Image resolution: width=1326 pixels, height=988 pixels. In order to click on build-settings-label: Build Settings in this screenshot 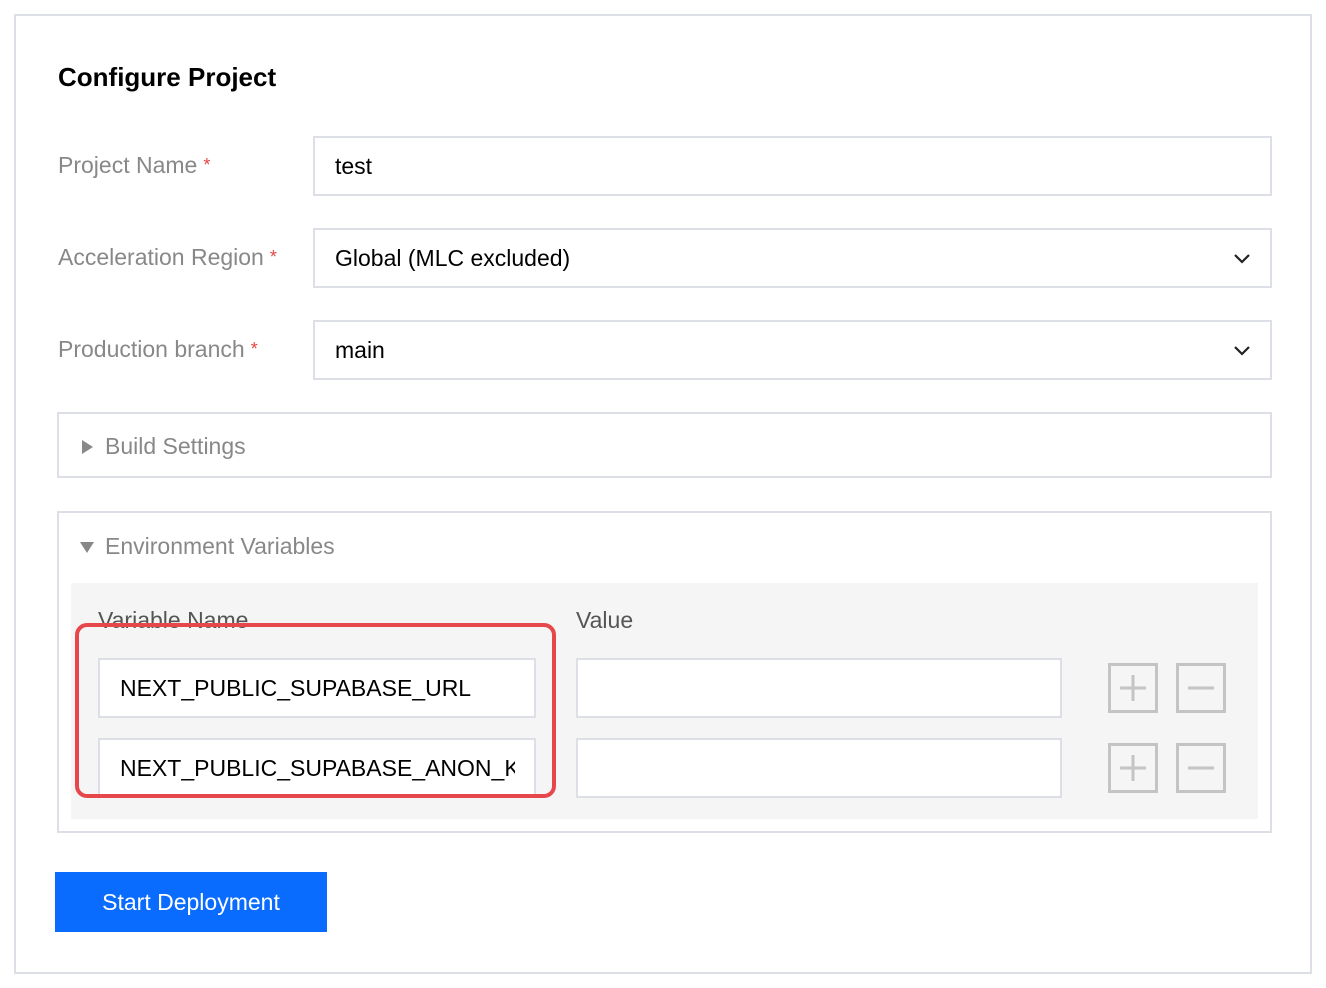, I will do `click(175, 446)`.